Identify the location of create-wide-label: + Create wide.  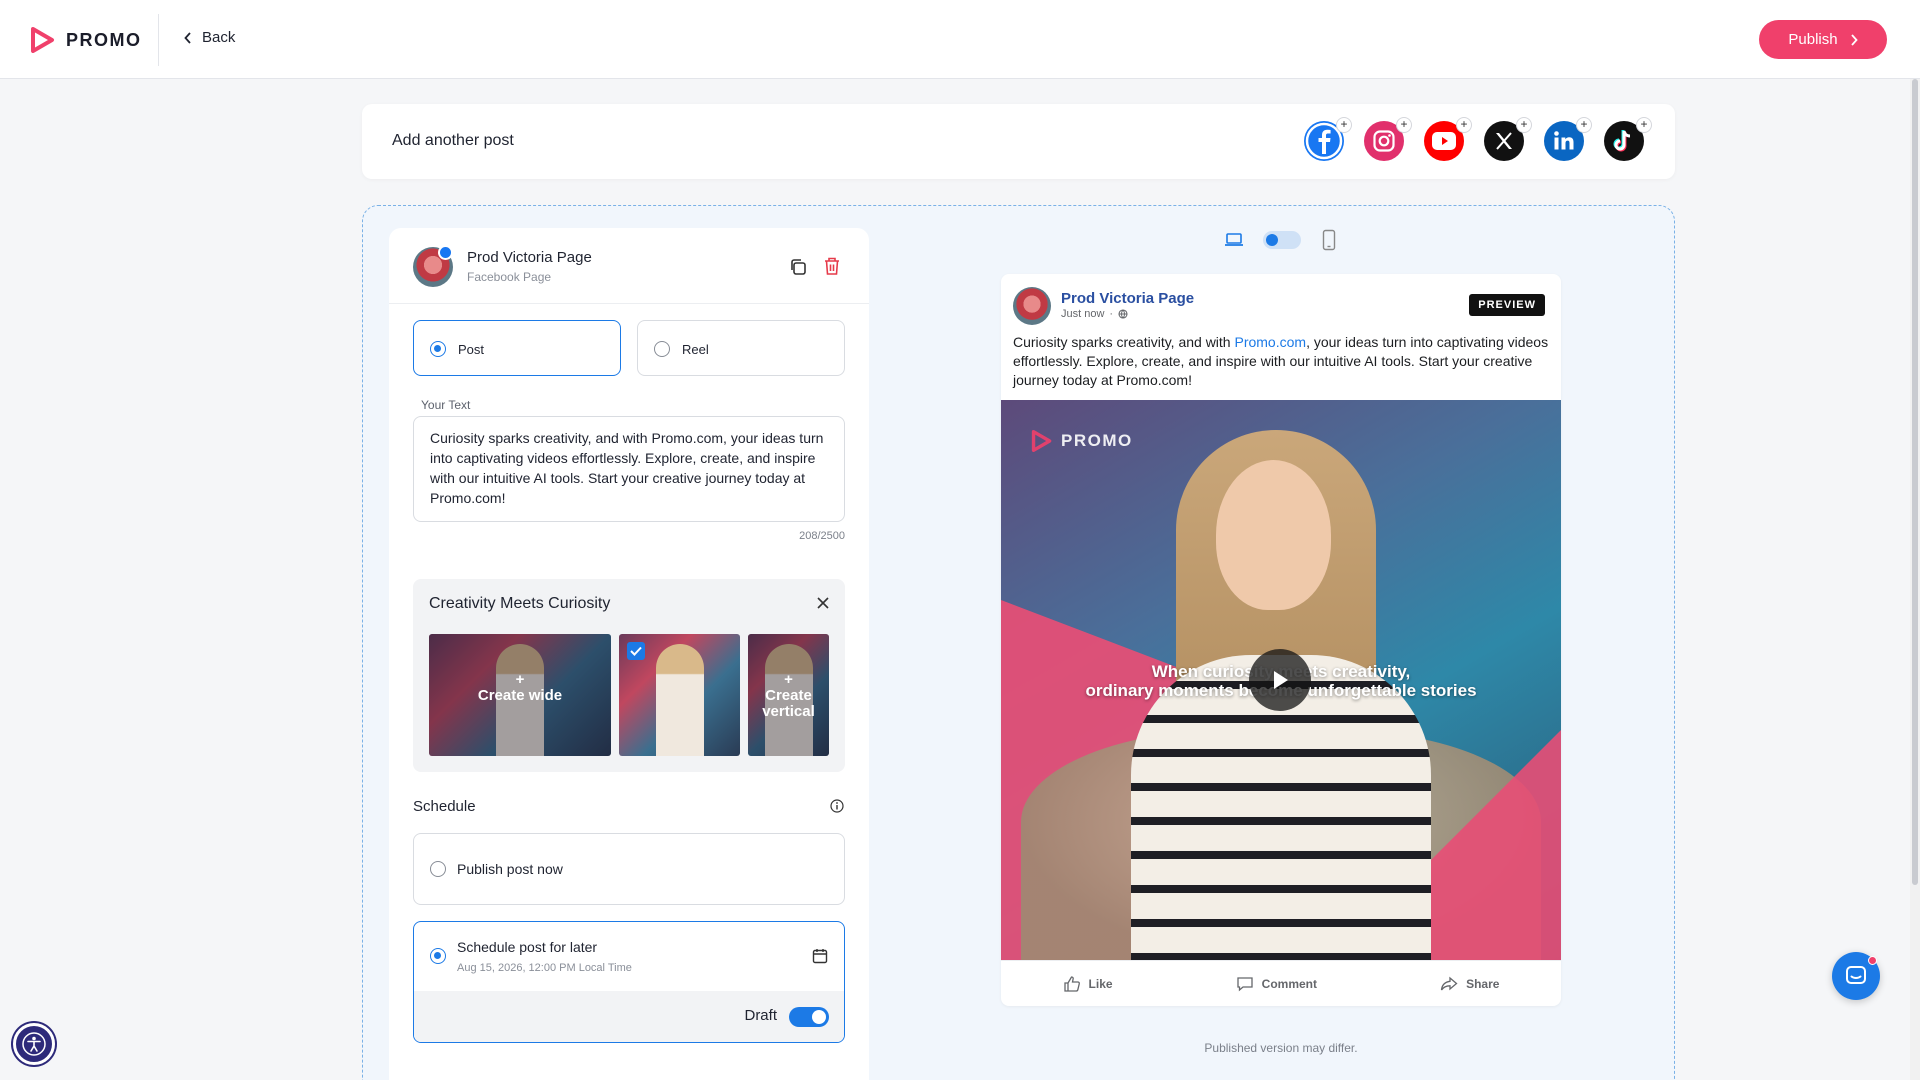
(520, 688).